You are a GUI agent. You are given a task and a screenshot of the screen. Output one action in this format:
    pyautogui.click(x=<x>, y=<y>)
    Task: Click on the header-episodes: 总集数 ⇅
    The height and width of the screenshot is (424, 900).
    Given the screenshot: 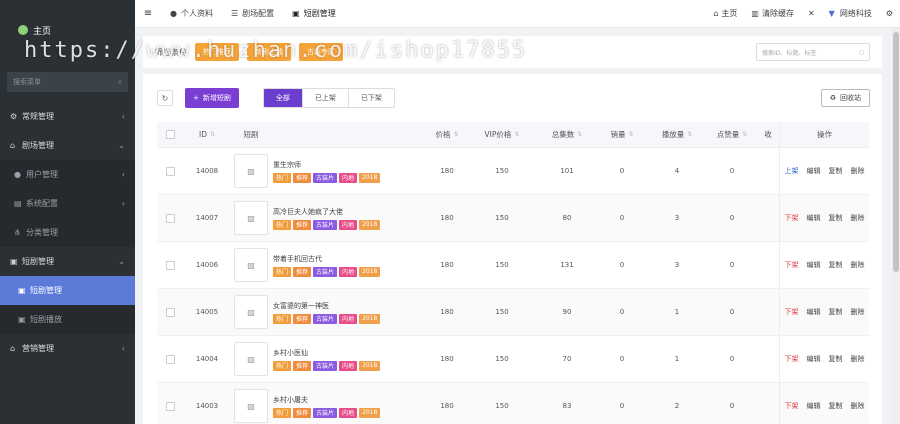 What is the action you would take?
    pyautogui.click(x=567, y=134)
    